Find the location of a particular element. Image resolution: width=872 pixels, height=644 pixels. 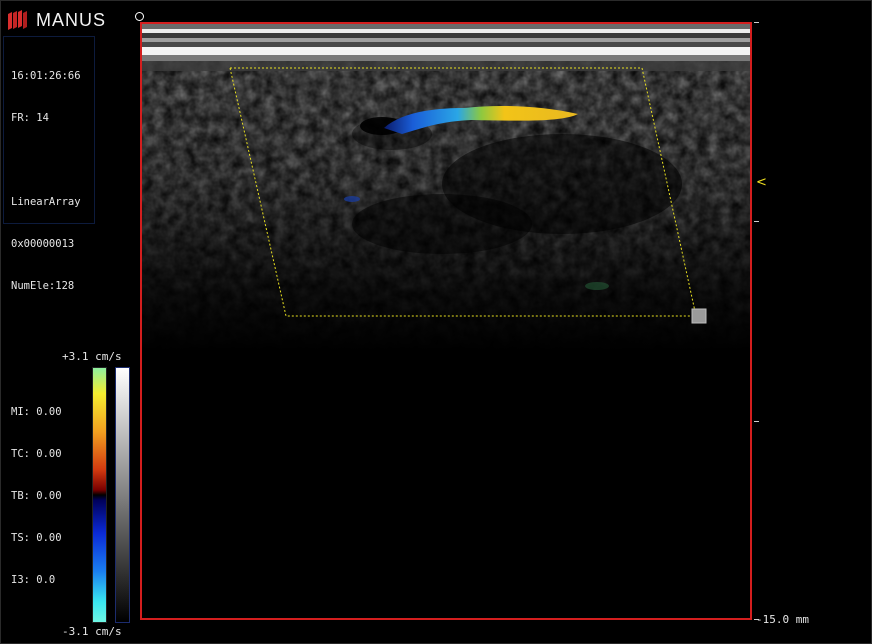

frame-rate-readout: FR: 14 is located at coordinates (30, 118).